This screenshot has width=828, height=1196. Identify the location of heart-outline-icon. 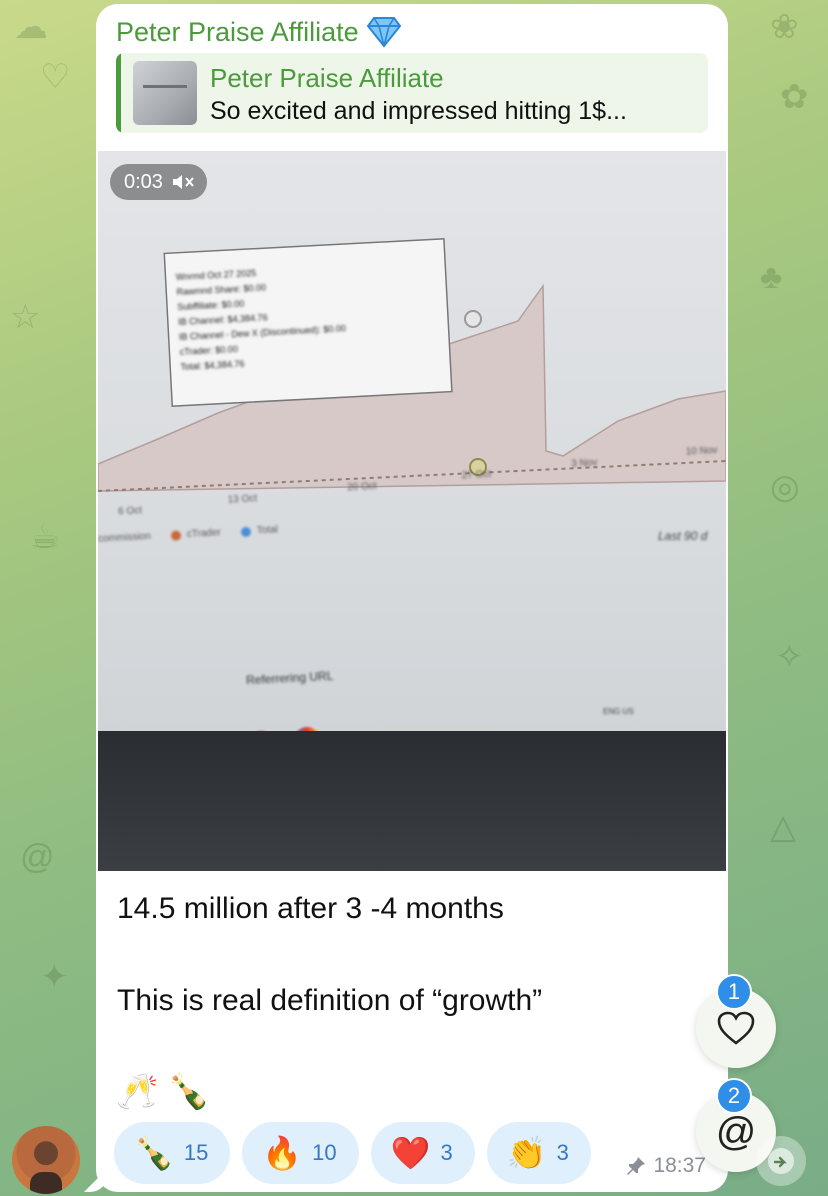
(736, 1028).